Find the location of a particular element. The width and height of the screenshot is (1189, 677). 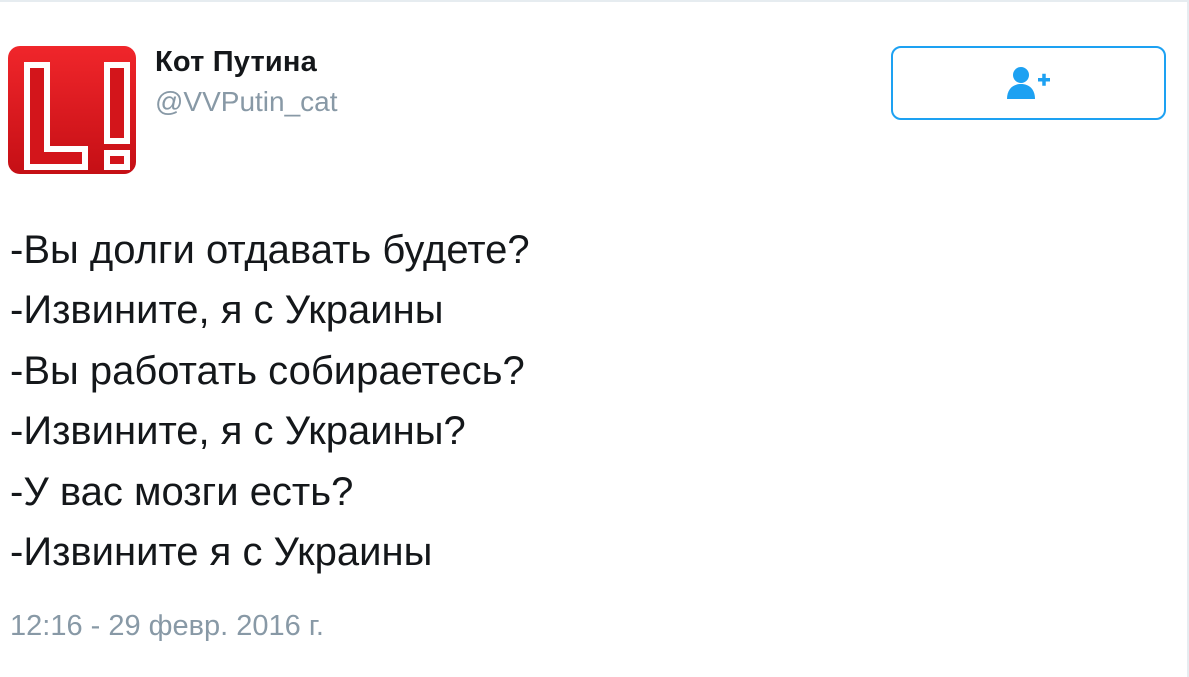

follow-button is located at coordinates (1028, 83).